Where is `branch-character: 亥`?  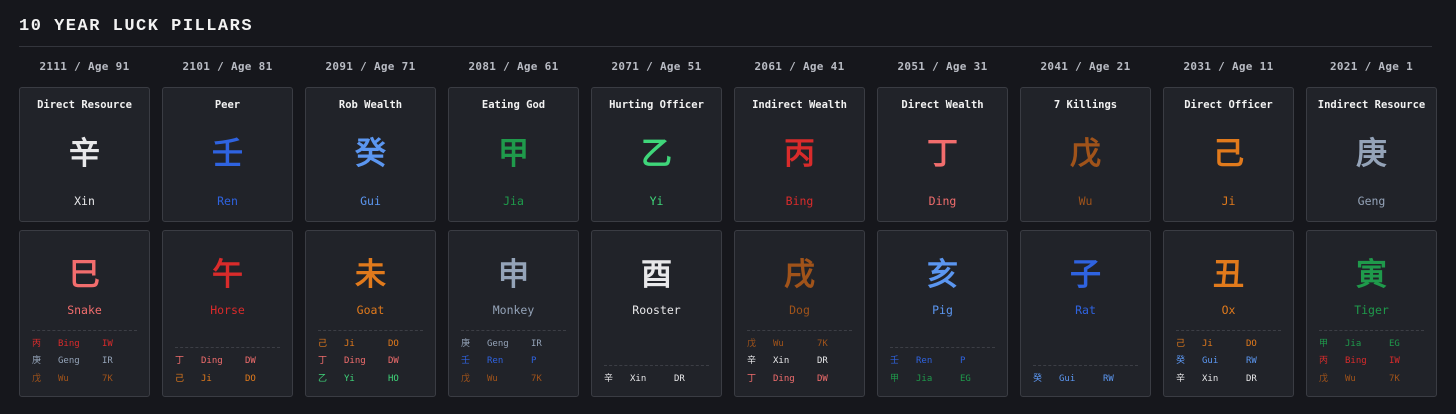 branch-character: 亥 is located at coordinates (942, 275).